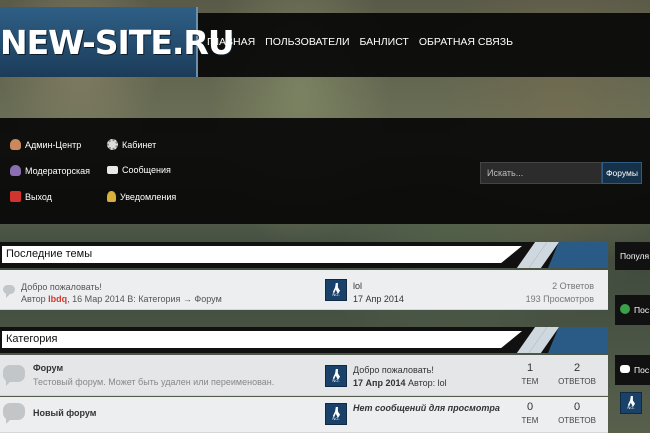 The image size is (650, 433). What do you see at coordinates (541, 173) in the screenshot?
I see `search-input` at bounding box center [541, 173].